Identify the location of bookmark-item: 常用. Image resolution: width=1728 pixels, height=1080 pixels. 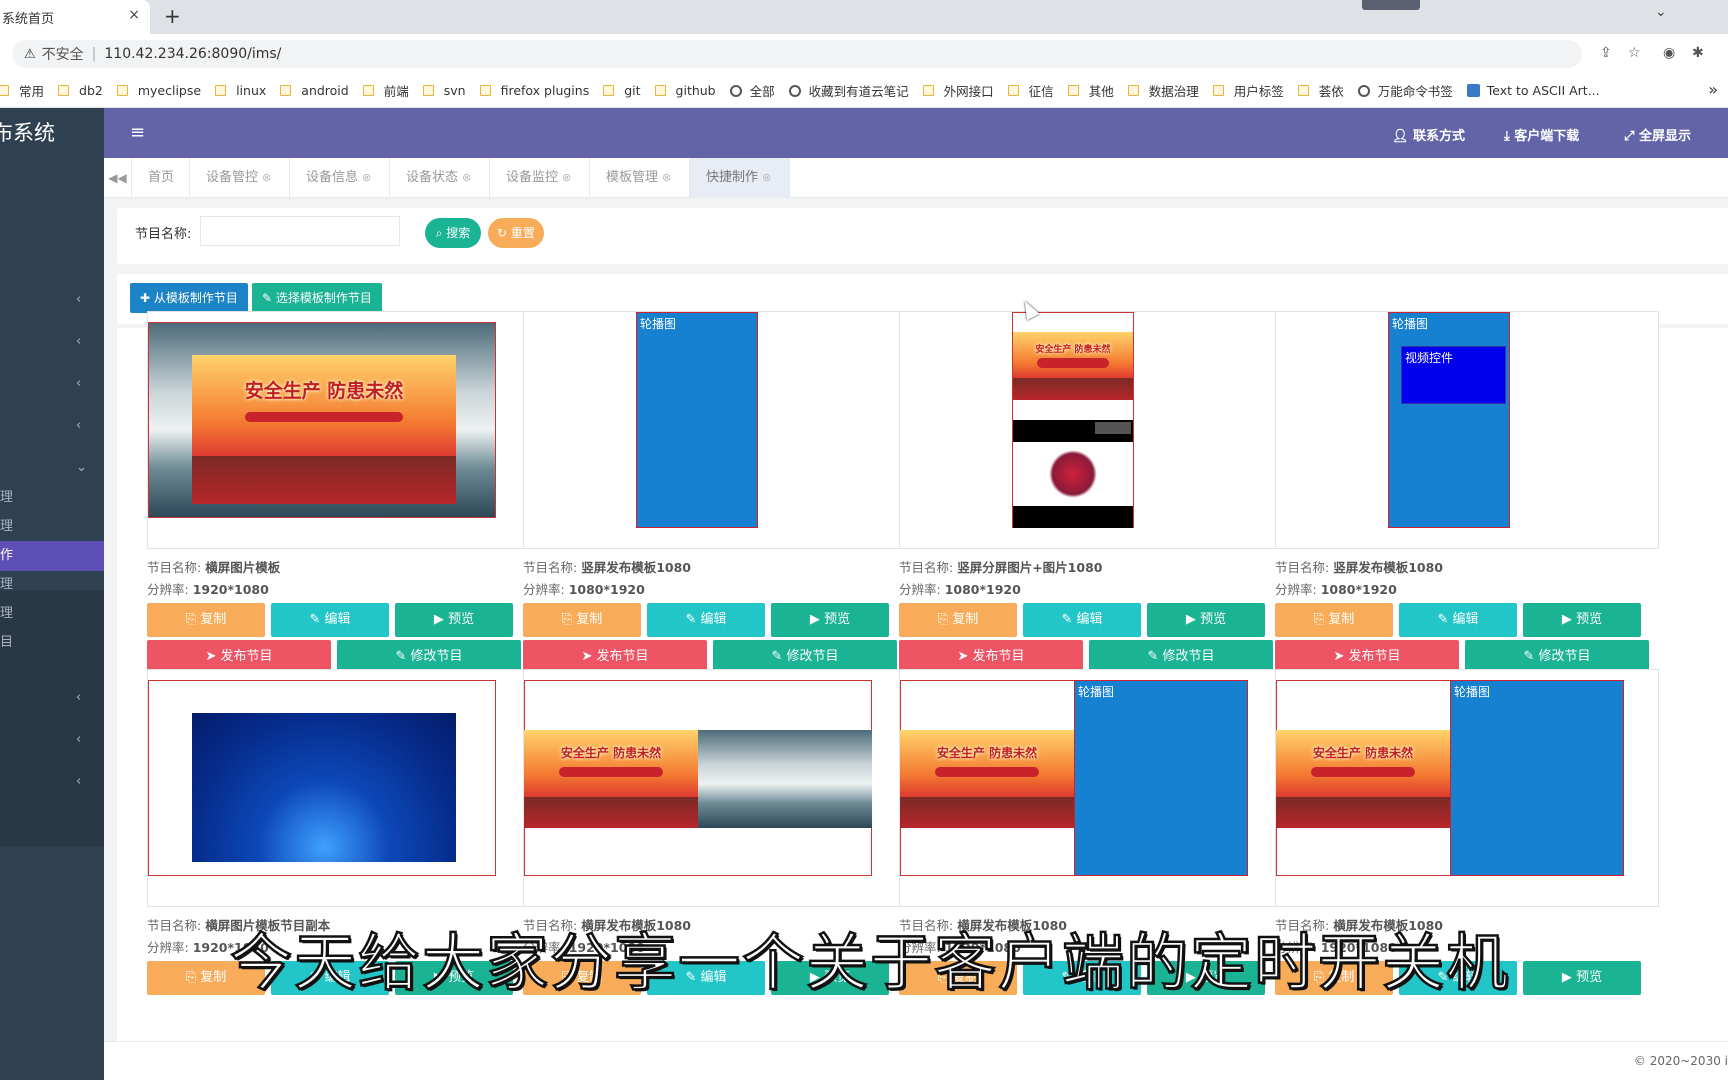
(22, 90).